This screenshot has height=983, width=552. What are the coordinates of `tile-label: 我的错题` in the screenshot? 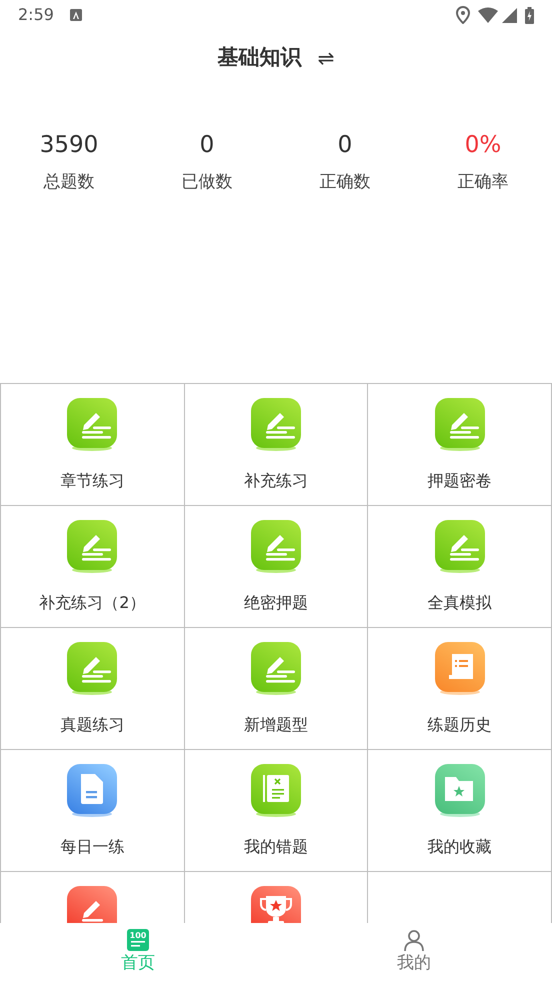 It's located at (276, 847).